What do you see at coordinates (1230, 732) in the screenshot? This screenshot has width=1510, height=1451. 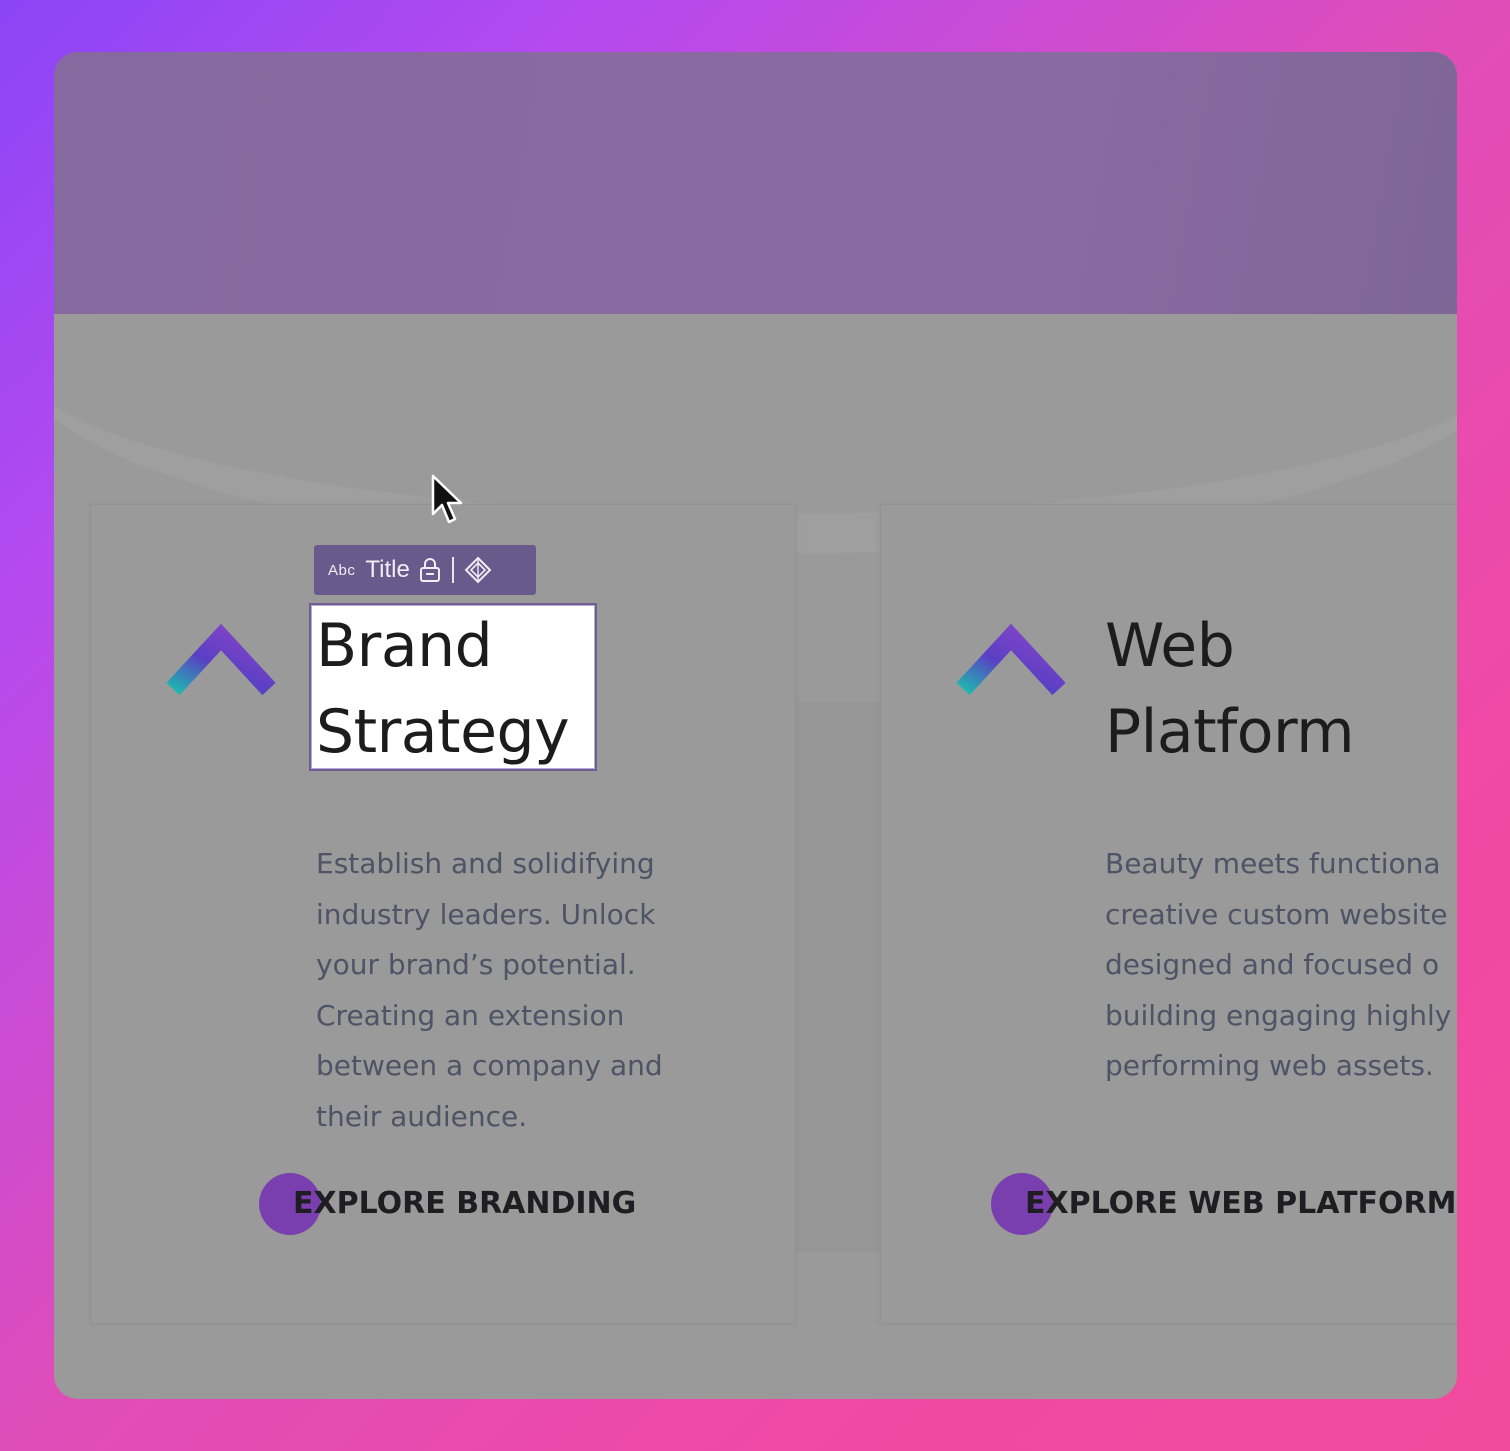 I see `card-title-line: Platform` at bounding box center [1230, 732].